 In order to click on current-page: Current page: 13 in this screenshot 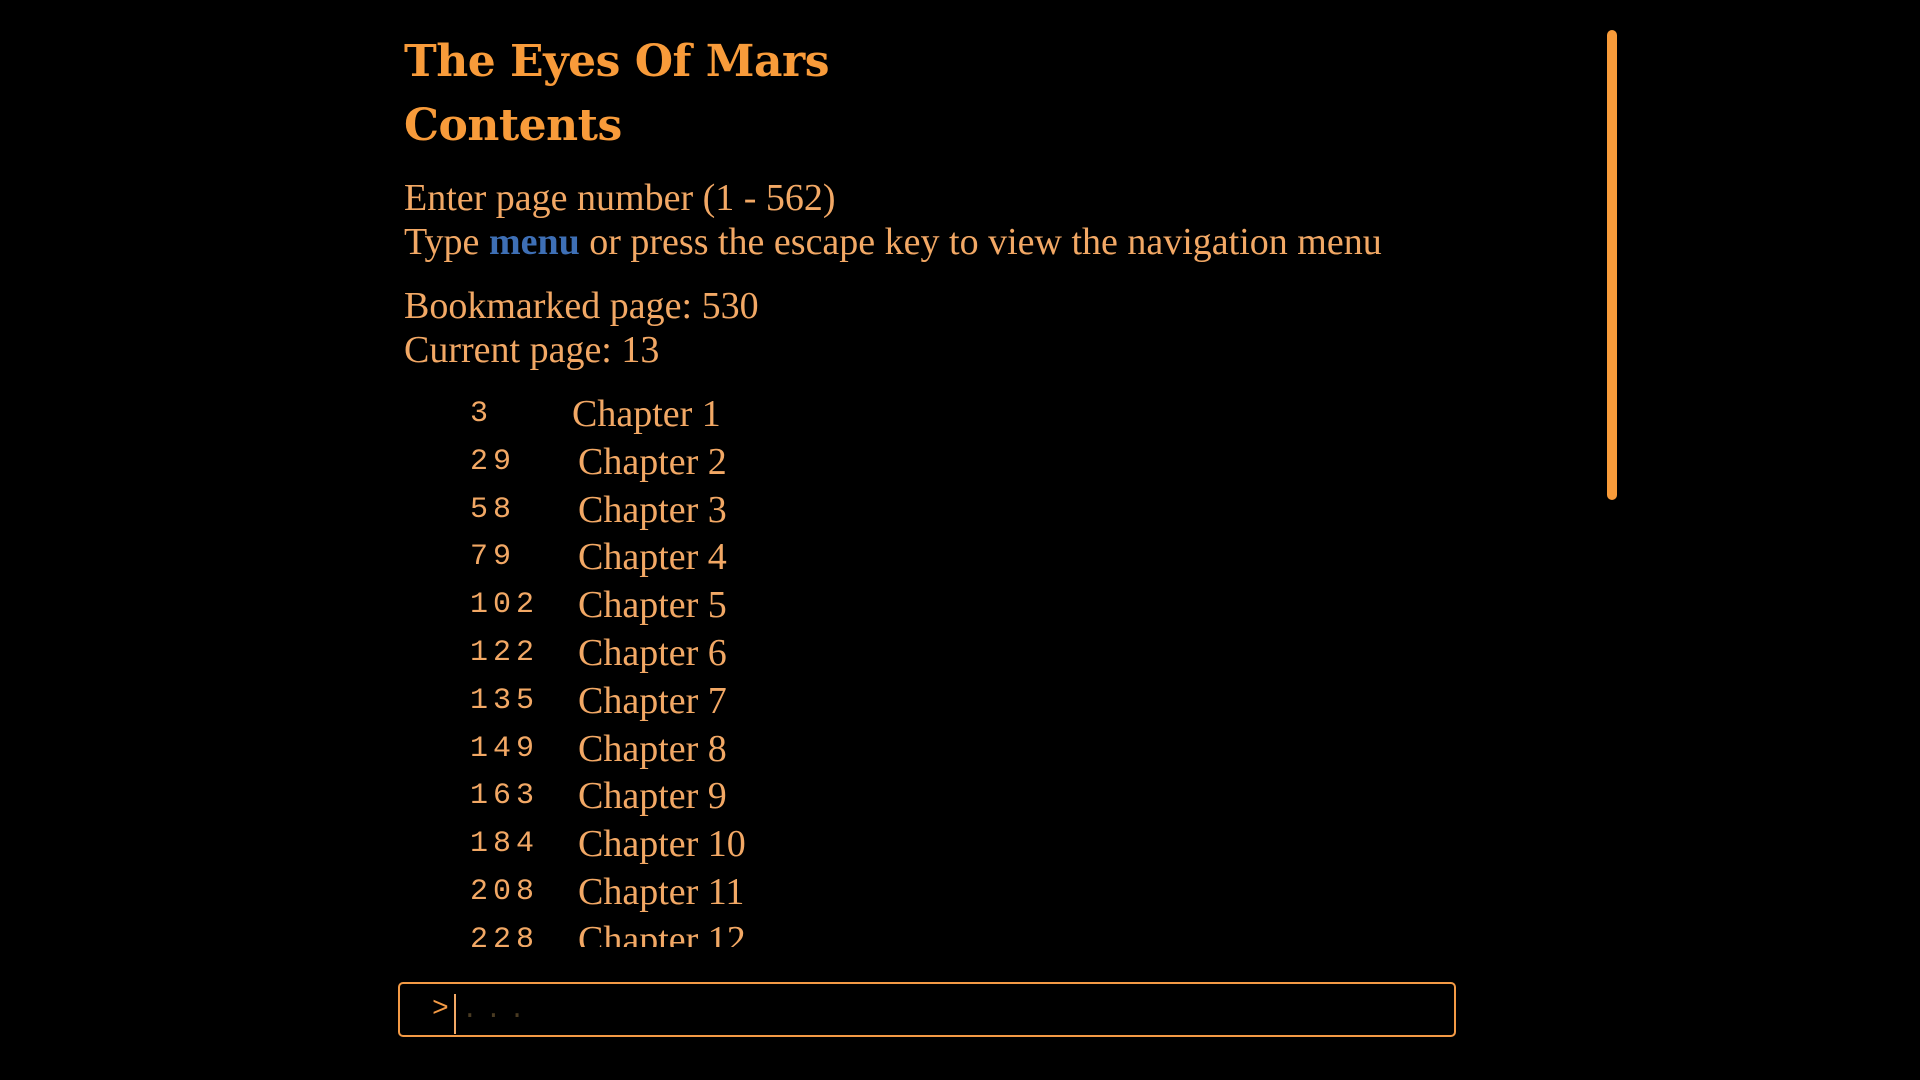, I will do `click(532, 350)`.